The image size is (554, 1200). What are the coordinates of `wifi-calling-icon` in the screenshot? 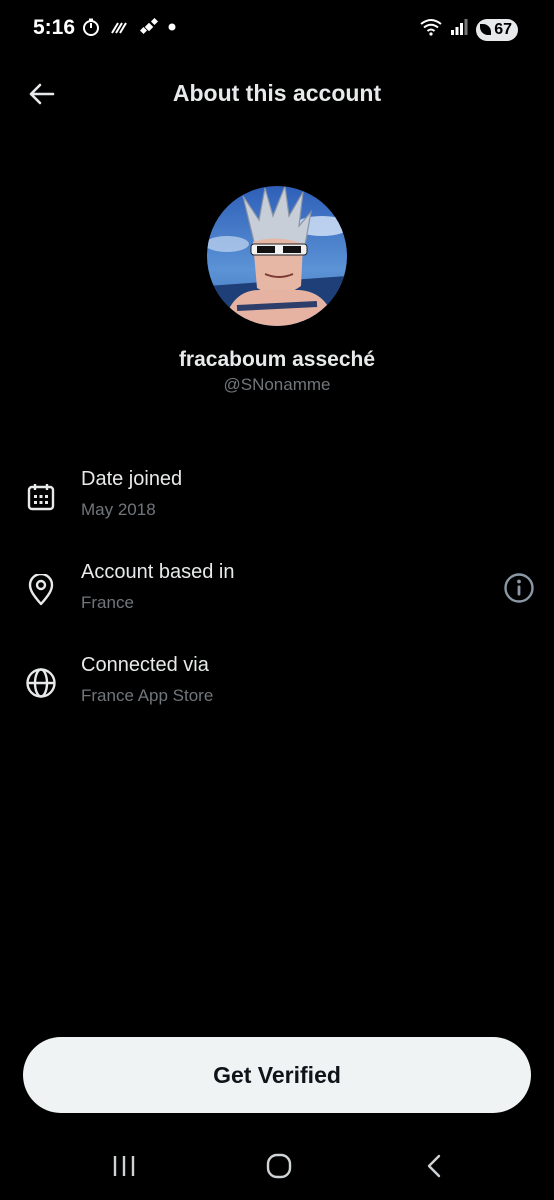 It's located at (120, 27).